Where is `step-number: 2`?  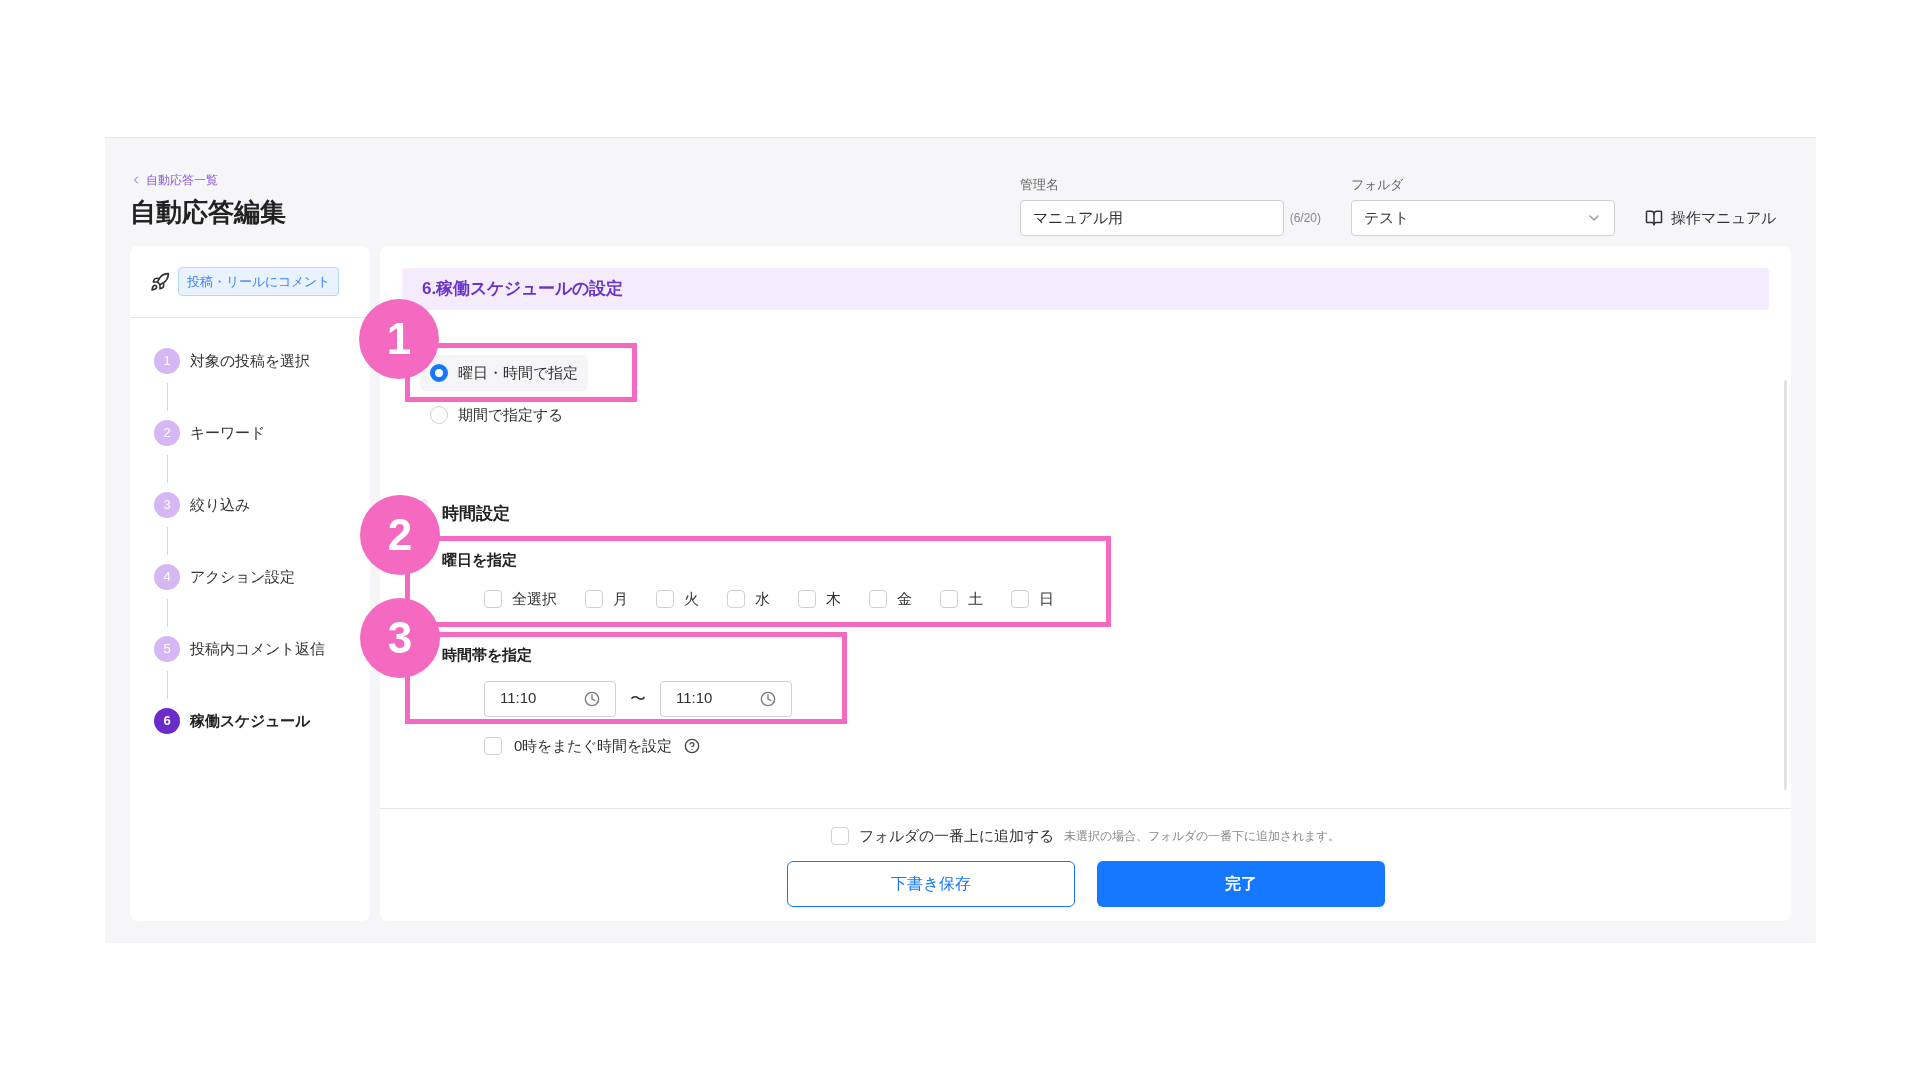 step-number: 2 is located at coordinates (167, 433).